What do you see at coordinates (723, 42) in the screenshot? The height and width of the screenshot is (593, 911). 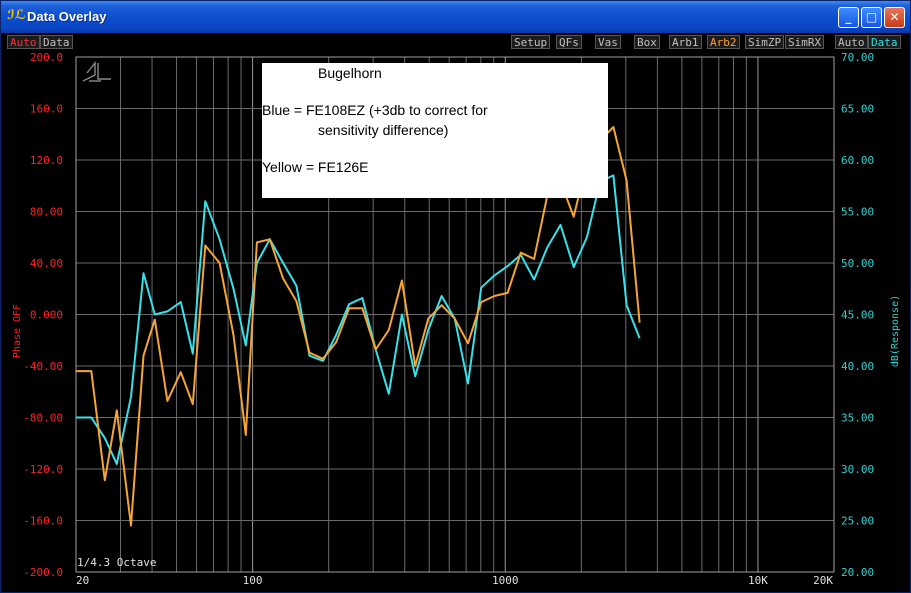 I see `arb2-button: Arb2` at bounding box center [723, 42].